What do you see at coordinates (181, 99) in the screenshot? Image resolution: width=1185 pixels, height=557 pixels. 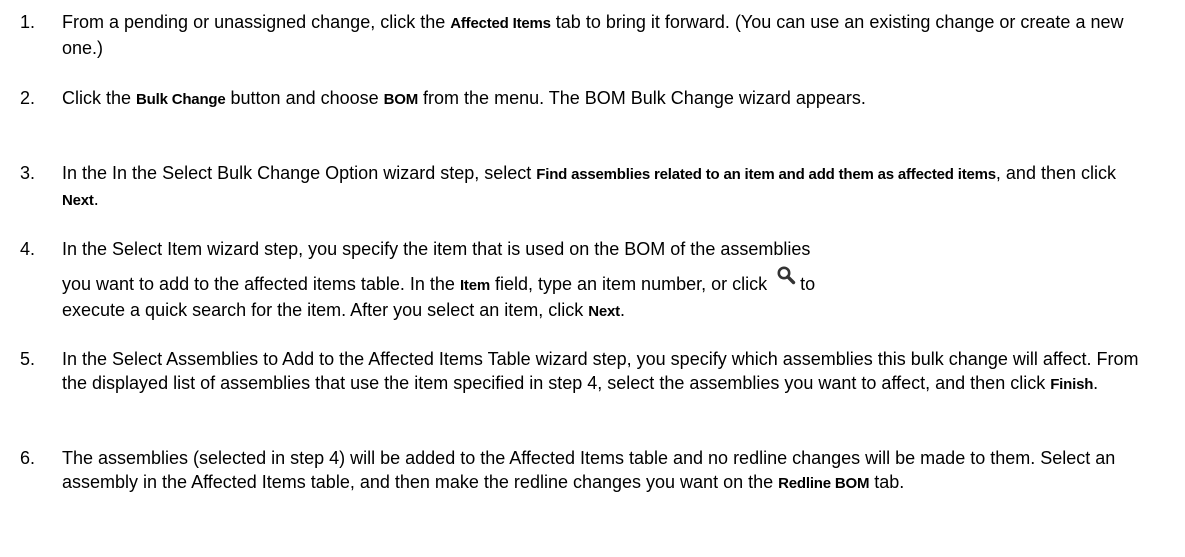 I see `ui-term-bulk-change: Bulk Change` at bounding box center [181, 99].